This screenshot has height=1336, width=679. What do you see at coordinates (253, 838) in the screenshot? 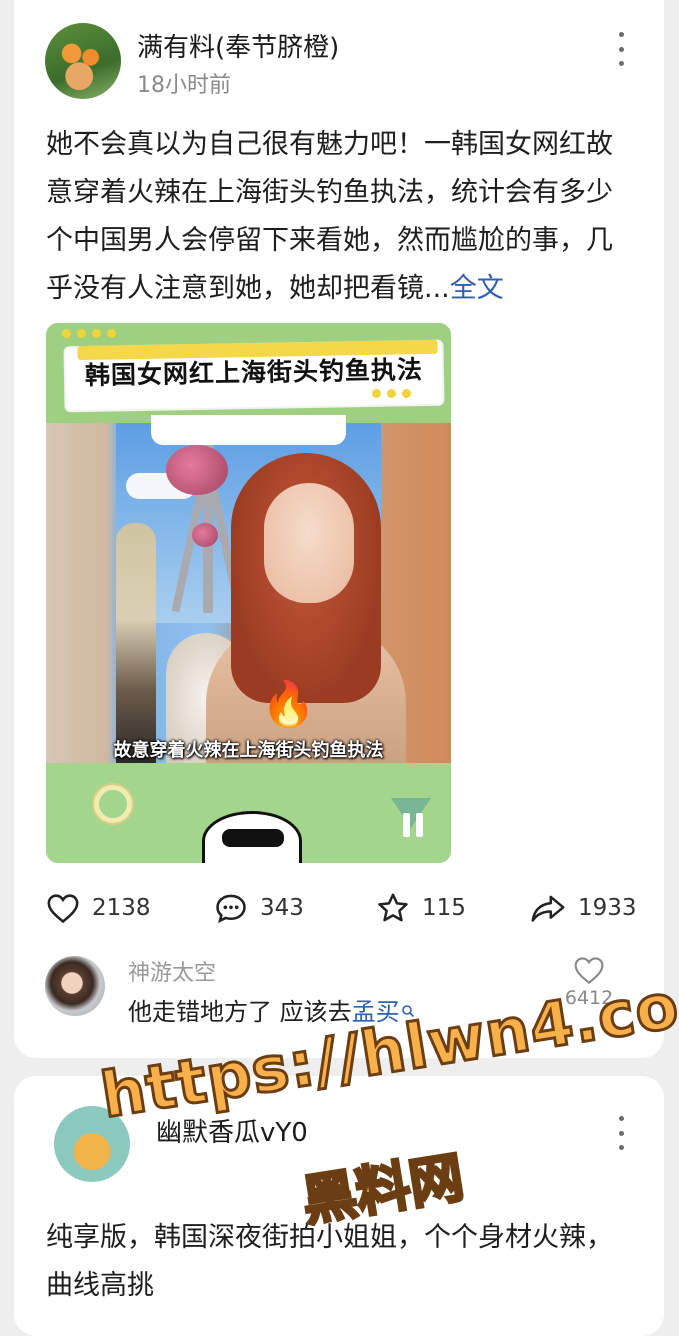
I see `sunglasses-icon` at bounding box center [253, 838].